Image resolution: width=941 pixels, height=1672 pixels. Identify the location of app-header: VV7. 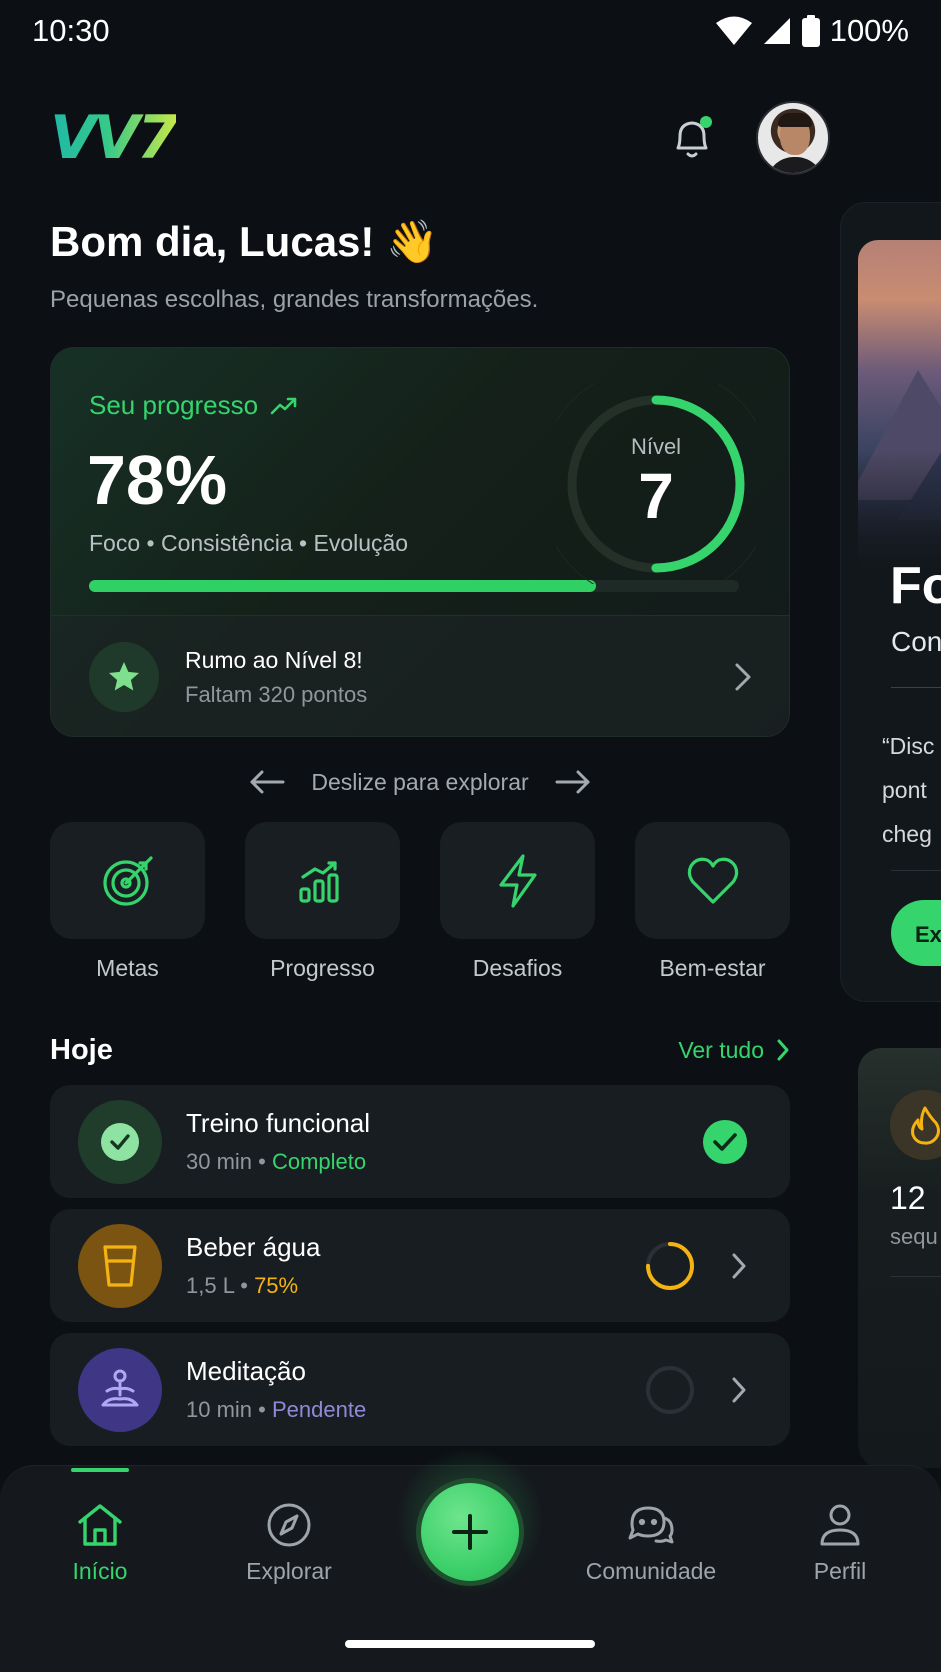
(440, 138).